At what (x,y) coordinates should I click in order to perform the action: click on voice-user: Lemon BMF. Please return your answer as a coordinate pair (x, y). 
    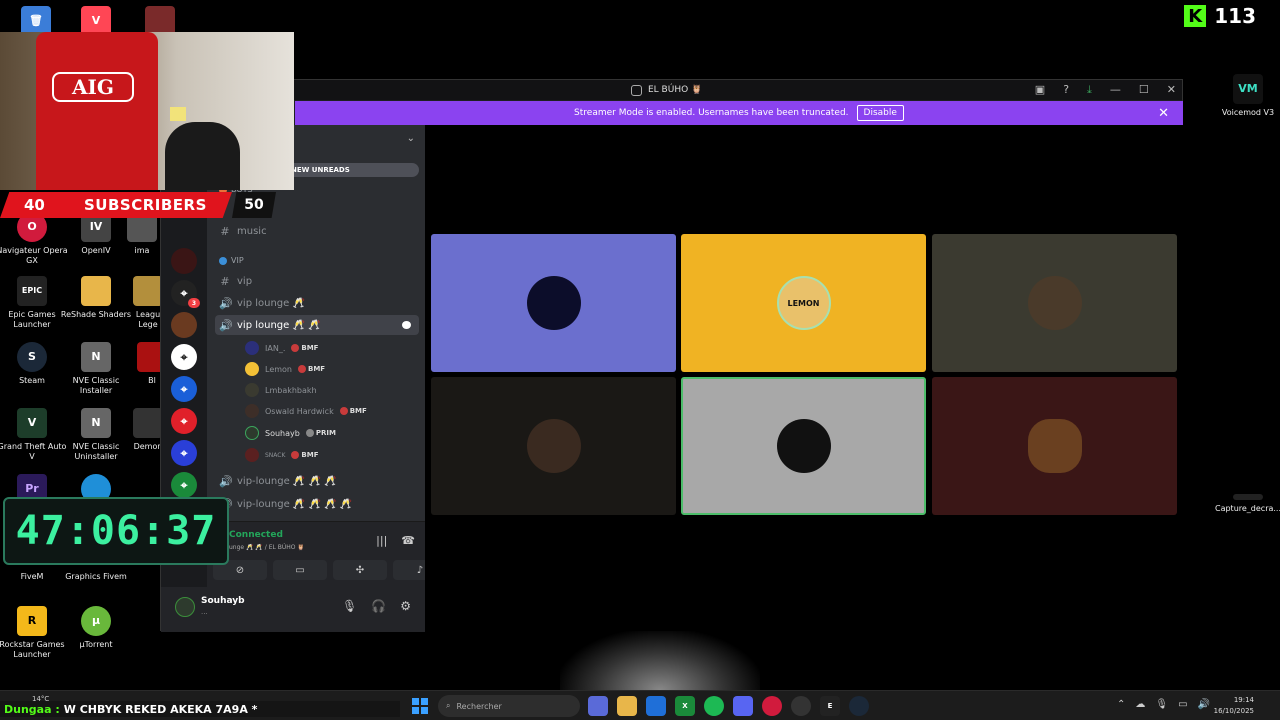
    Looking at the image, I should click on (285, 369).